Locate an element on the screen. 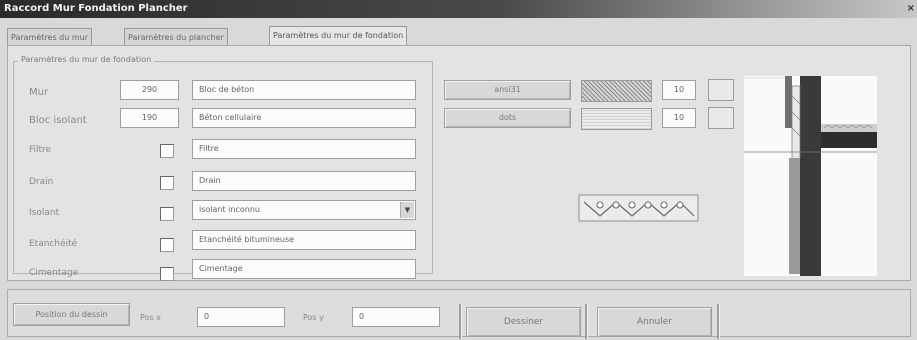 This screenshot has height=340, width=917. insulation-pattern-preview is located at coordinates (638, 208).